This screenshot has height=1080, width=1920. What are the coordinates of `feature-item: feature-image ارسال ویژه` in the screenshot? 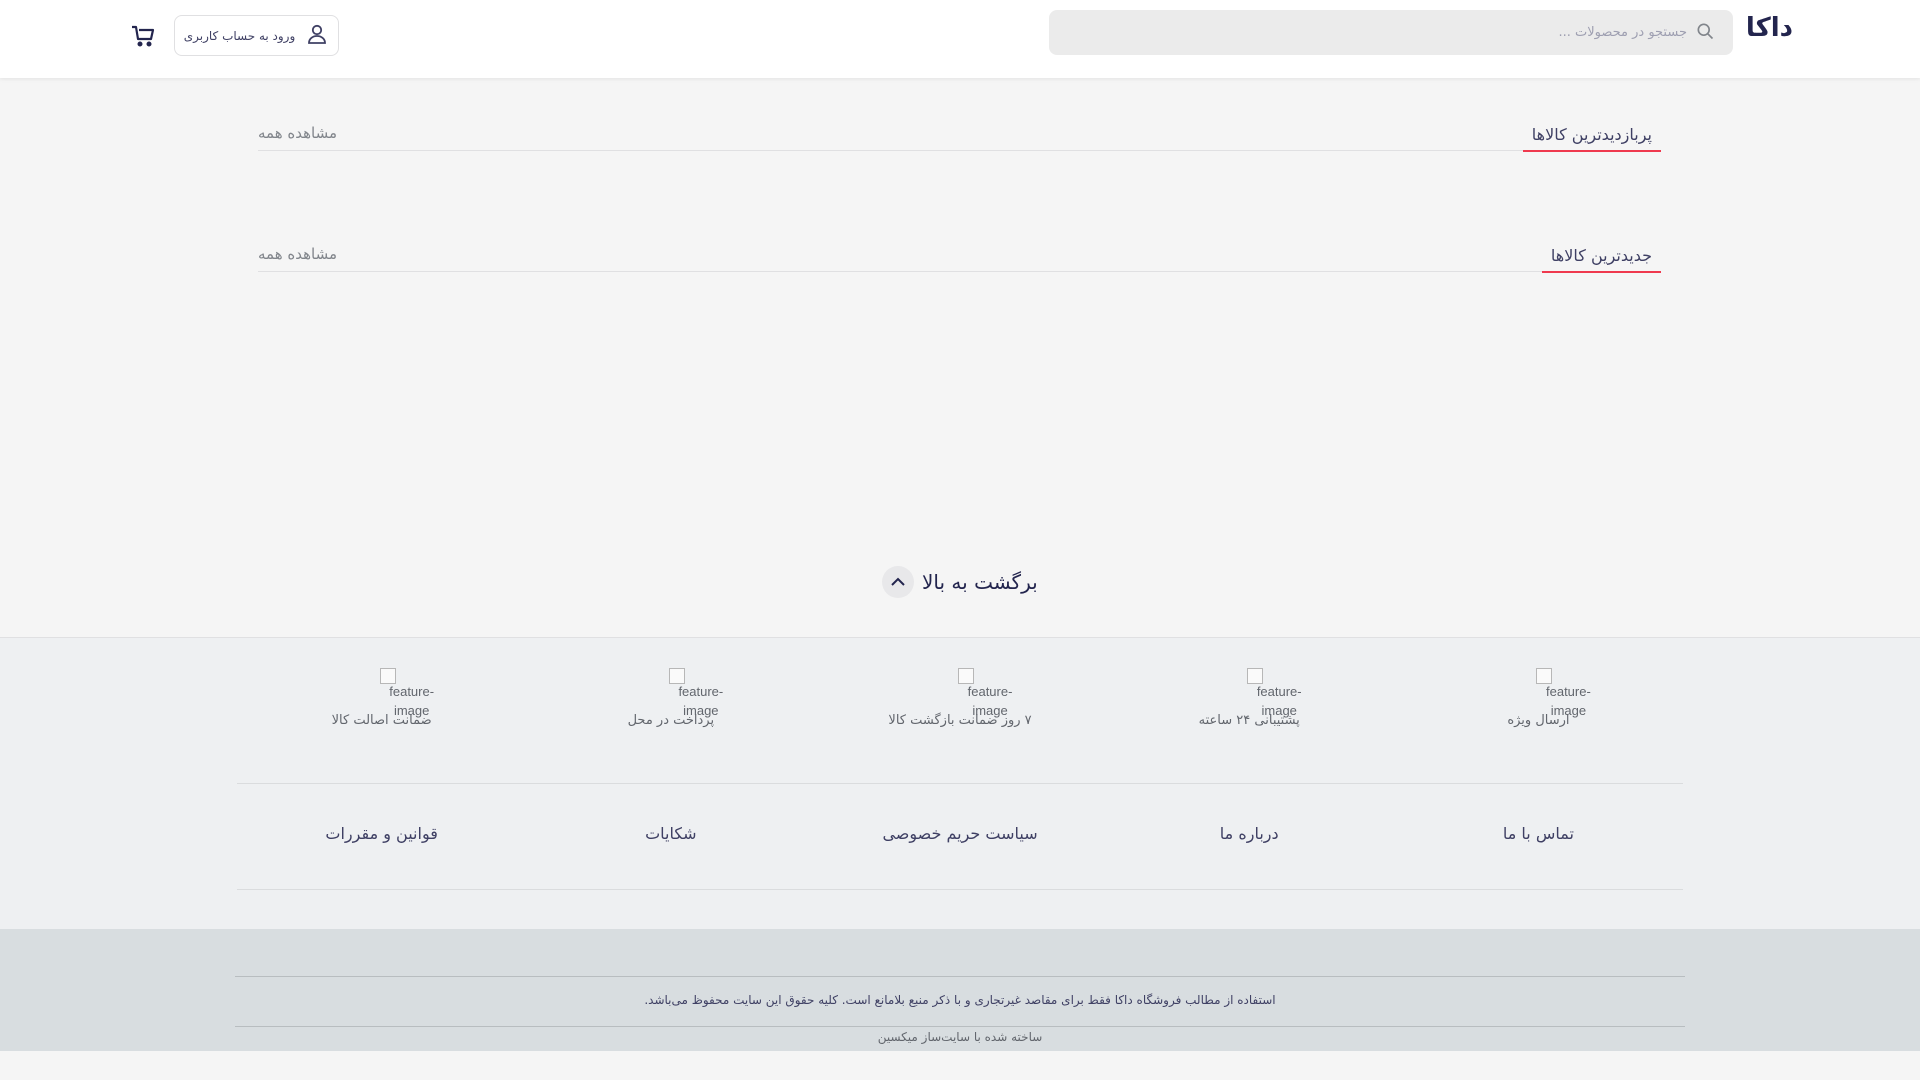 It's located at (1538, 698).